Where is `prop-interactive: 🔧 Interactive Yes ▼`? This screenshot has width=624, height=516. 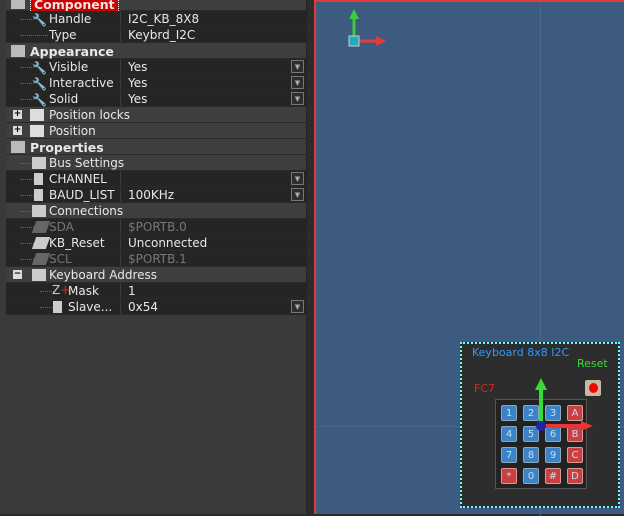
prop-interactive: 🔧 Interactive Yes ▼ is located at coordinates (156, 83).